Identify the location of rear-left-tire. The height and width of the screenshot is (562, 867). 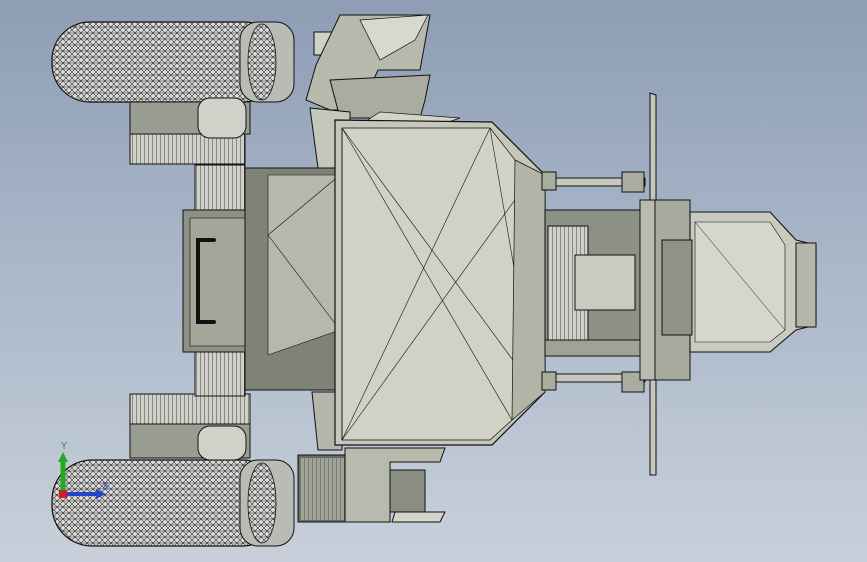
(173, 62).